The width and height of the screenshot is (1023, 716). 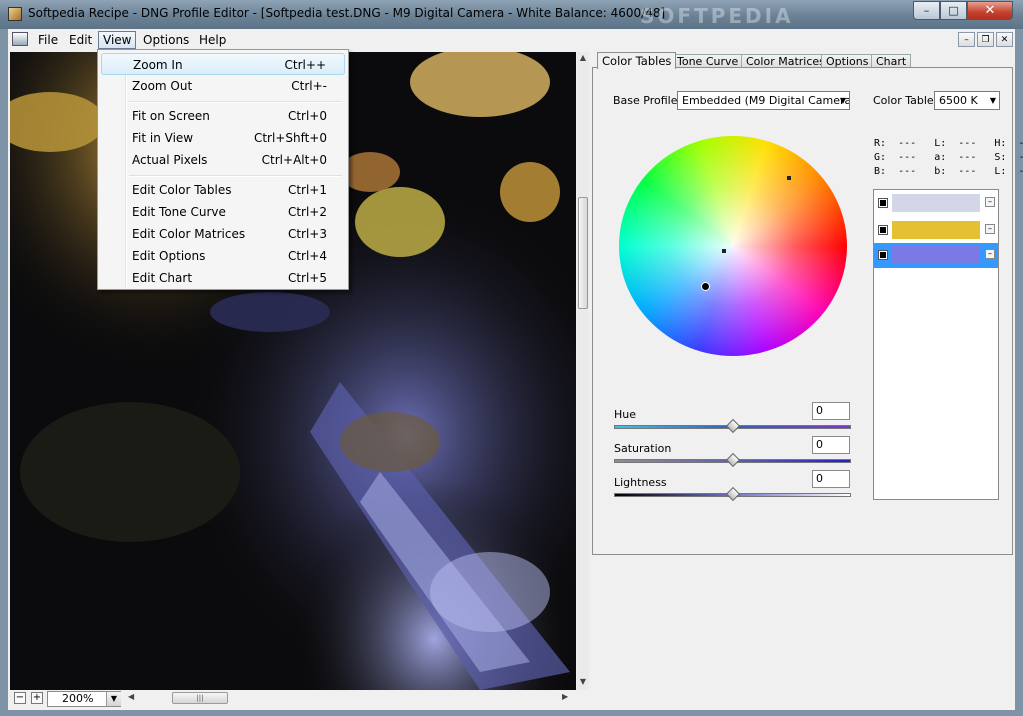 I want to click on tab-chart: Chart, so click(x=891, y=61).